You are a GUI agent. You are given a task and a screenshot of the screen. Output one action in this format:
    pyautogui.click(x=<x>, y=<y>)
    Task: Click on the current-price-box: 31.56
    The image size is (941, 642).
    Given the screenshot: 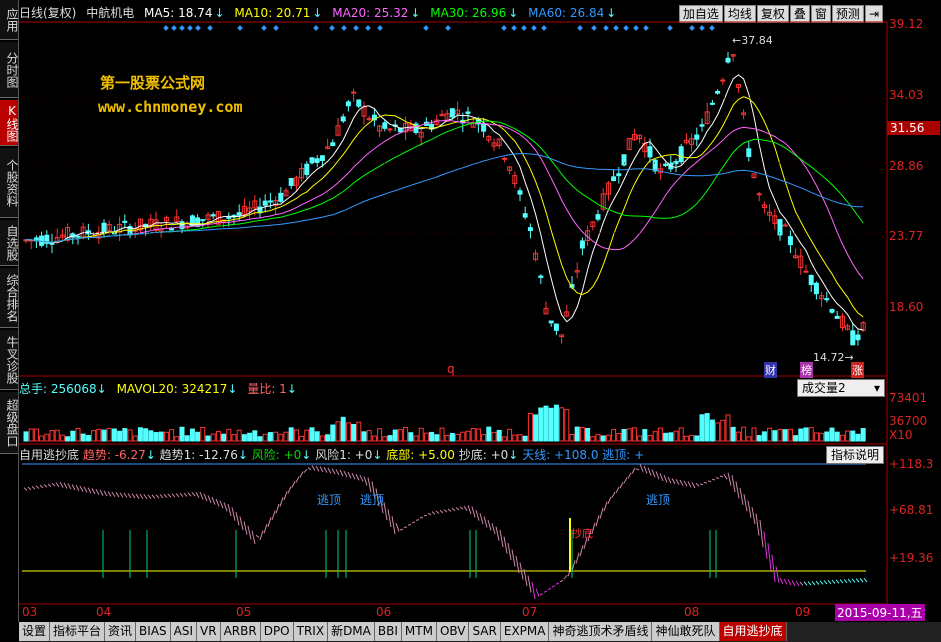 What is the action you would take?
    pyautogui.click(x=913, y=128)
    